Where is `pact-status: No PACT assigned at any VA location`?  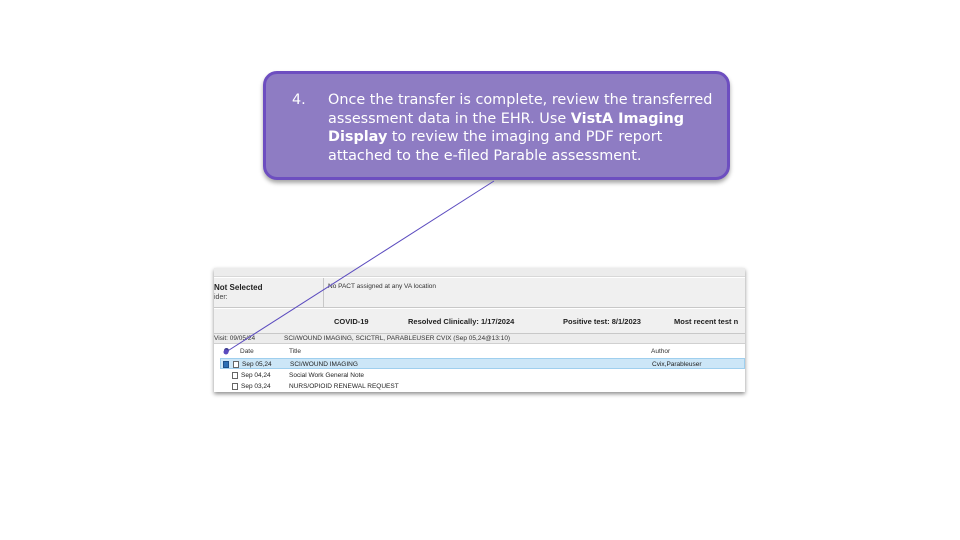
pact-status: No PACT assigned at any VA location is located at coordinates (382, 286).